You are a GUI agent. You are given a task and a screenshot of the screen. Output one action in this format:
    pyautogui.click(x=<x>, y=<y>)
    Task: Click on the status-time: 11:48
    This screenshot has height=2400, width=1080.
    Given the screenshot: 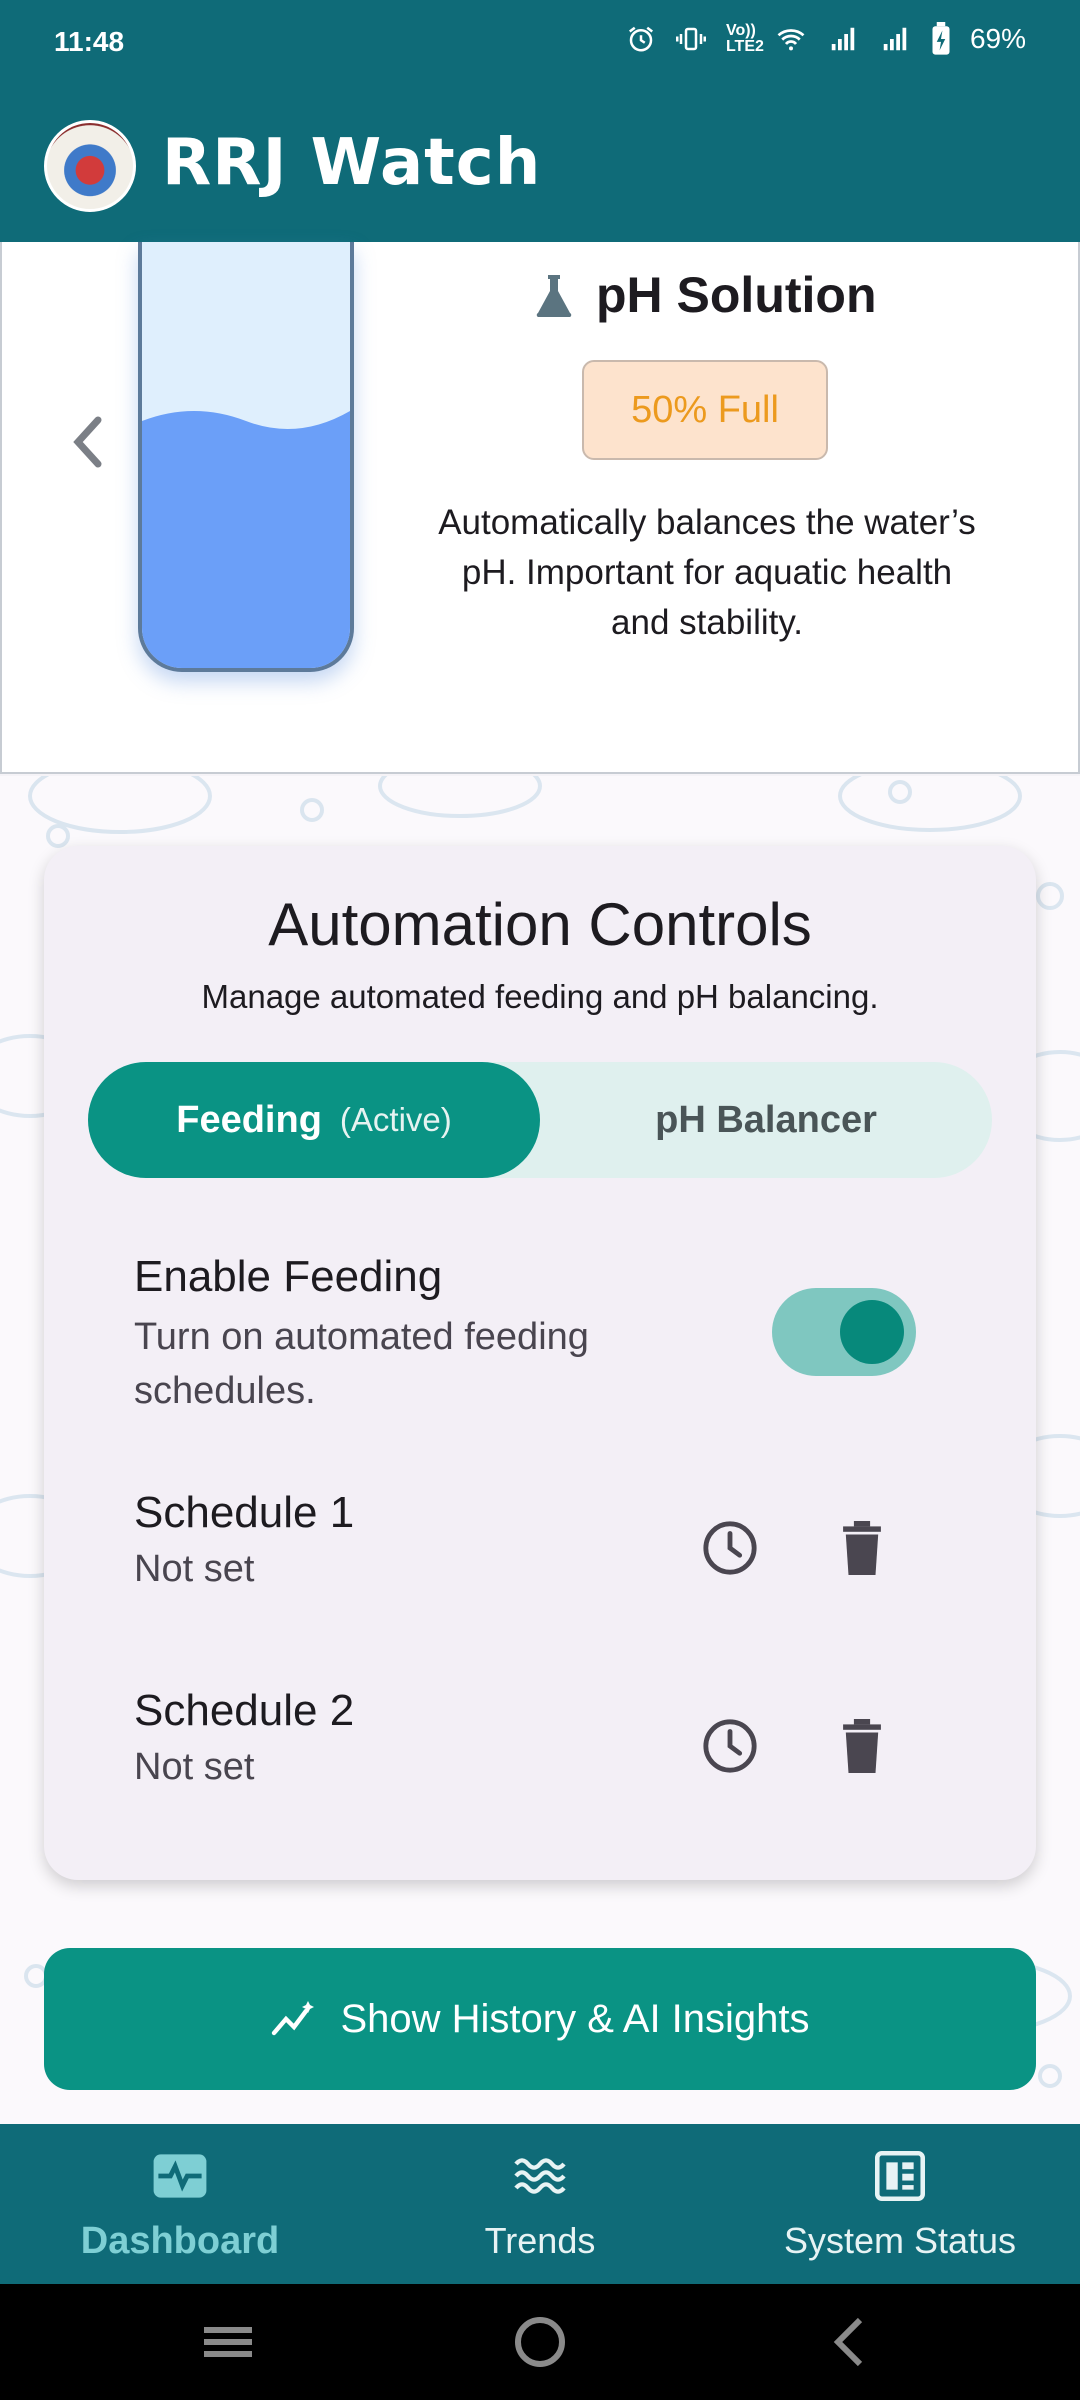 What is the action you would take?
    pyautogui.click(x=89, y=41)
    